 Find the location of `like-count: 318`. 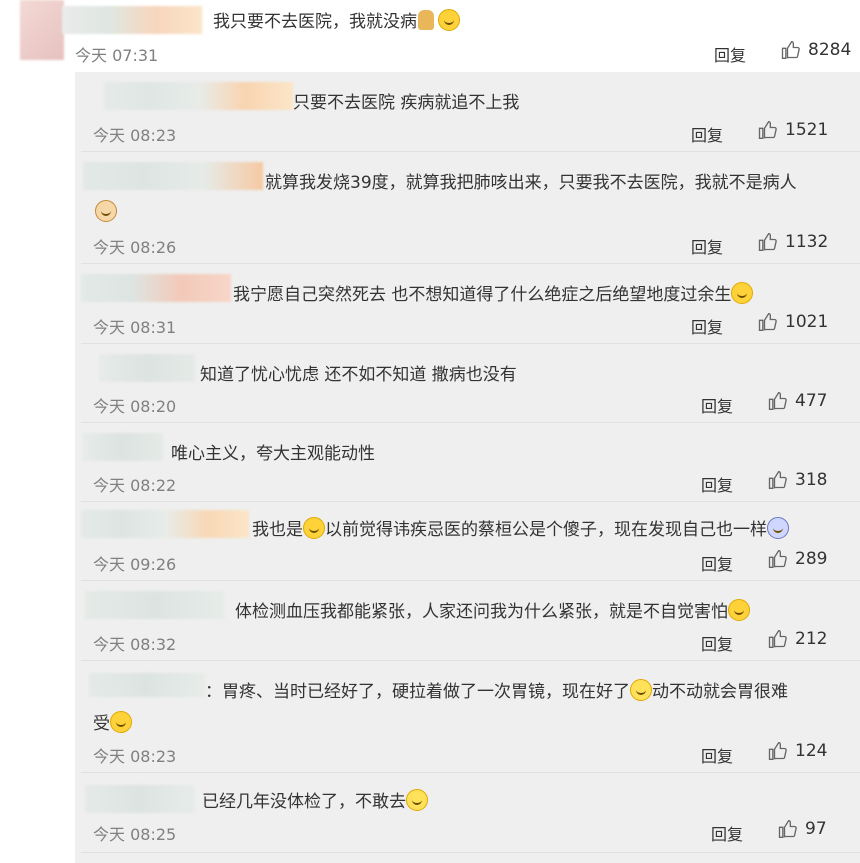

like-count: 318 is located at coordinates (811, 480).